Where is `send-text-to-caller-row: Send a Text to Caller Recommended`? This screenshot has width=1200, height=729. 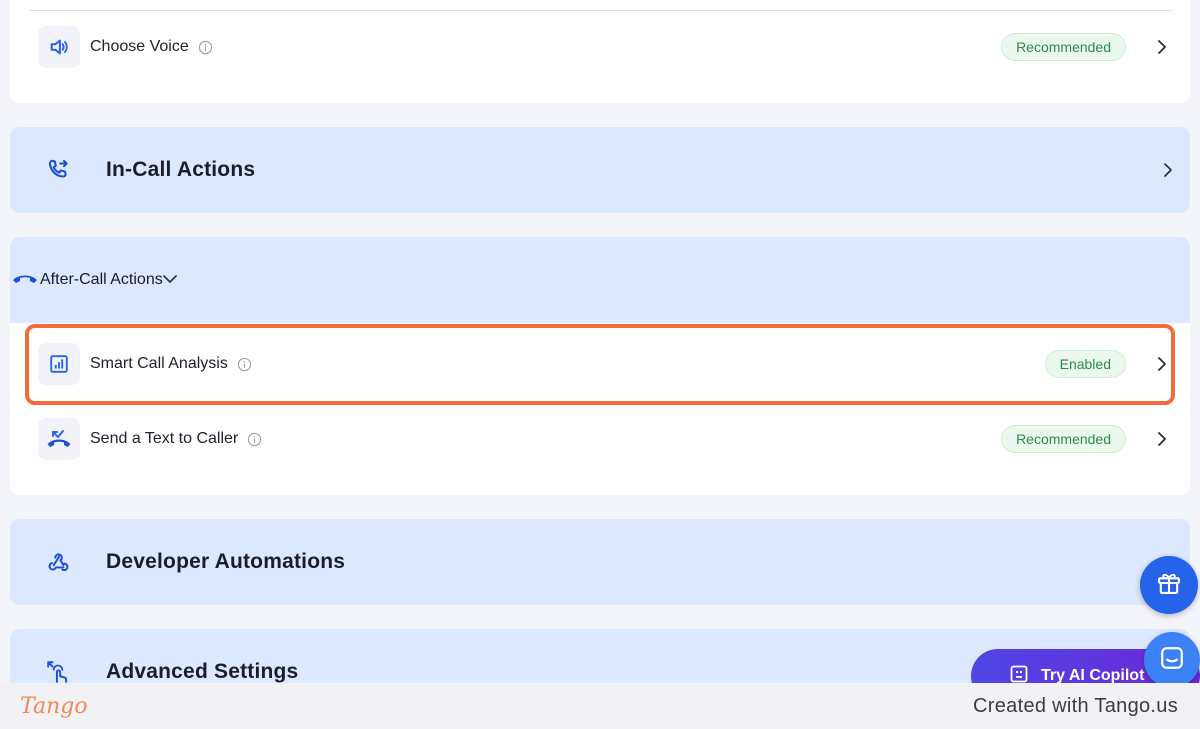
send-text-to-caller-row: Send a Text to Caller Recommended is located at coordinates (605, 439).